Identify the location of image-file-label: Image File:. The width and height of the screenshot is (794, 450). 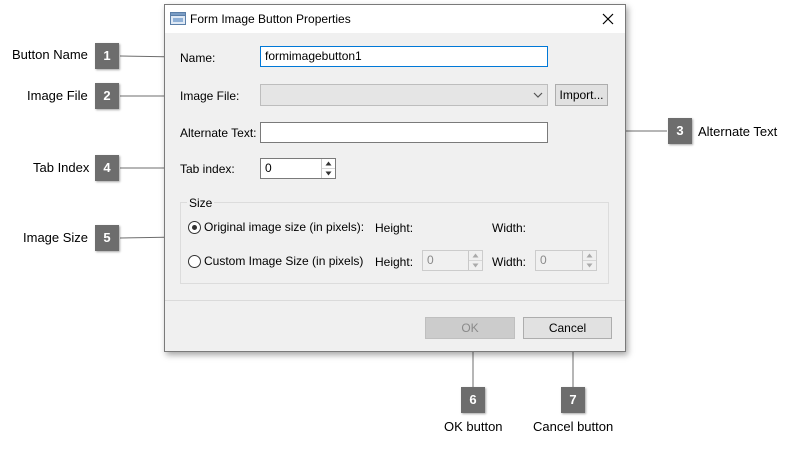
(210, 96).